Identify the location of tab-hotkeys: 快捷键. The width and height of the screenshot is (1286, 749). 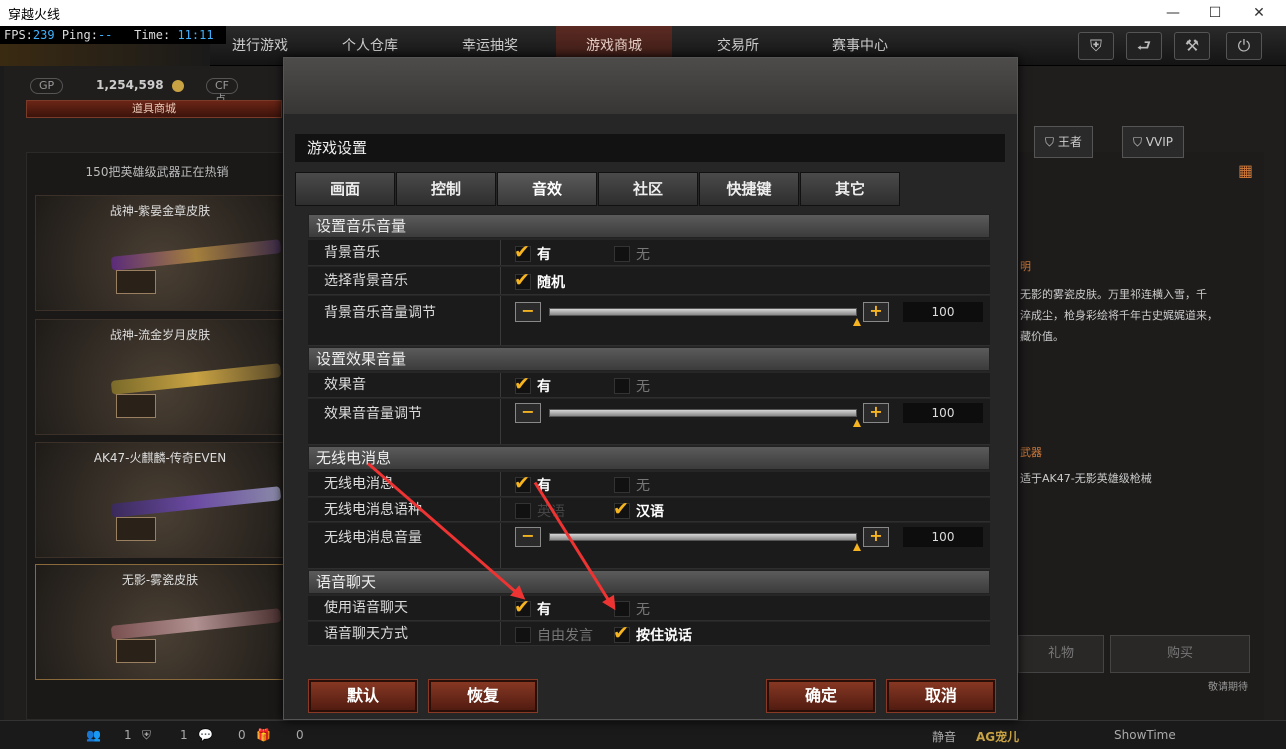
(749, 189).